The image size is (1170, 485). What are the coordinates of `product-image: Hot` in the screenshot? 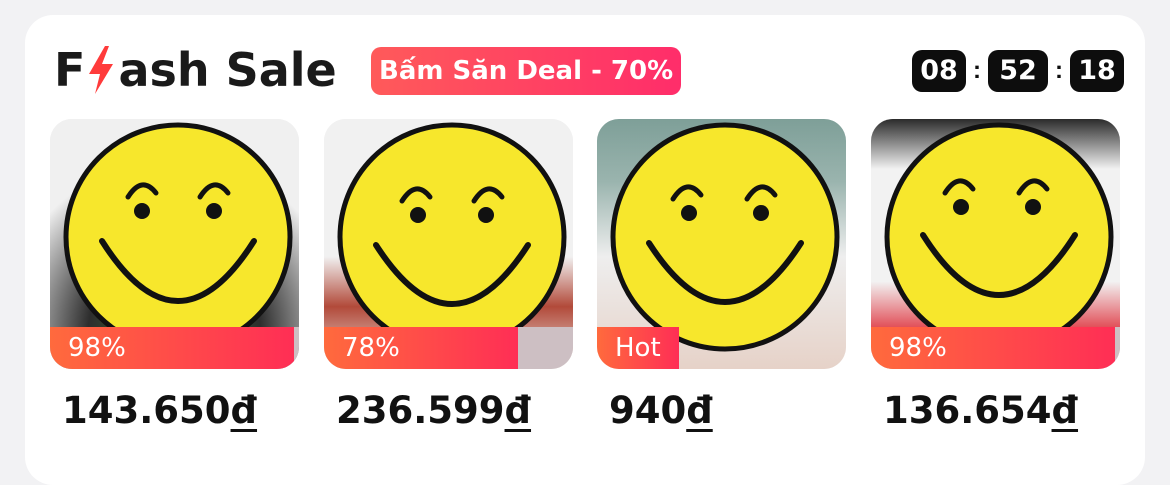 It's located at (721, 244).